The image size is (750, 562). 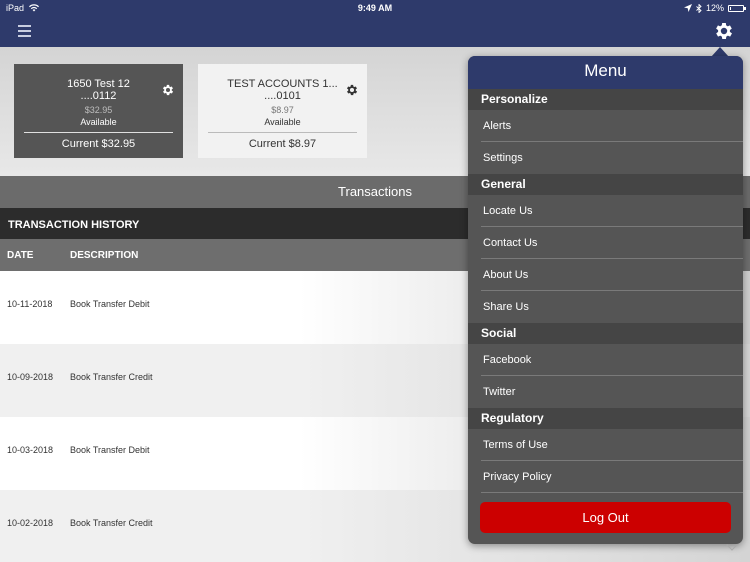 I want to click on account-balance: $32.95, so click(x=98, y=110).